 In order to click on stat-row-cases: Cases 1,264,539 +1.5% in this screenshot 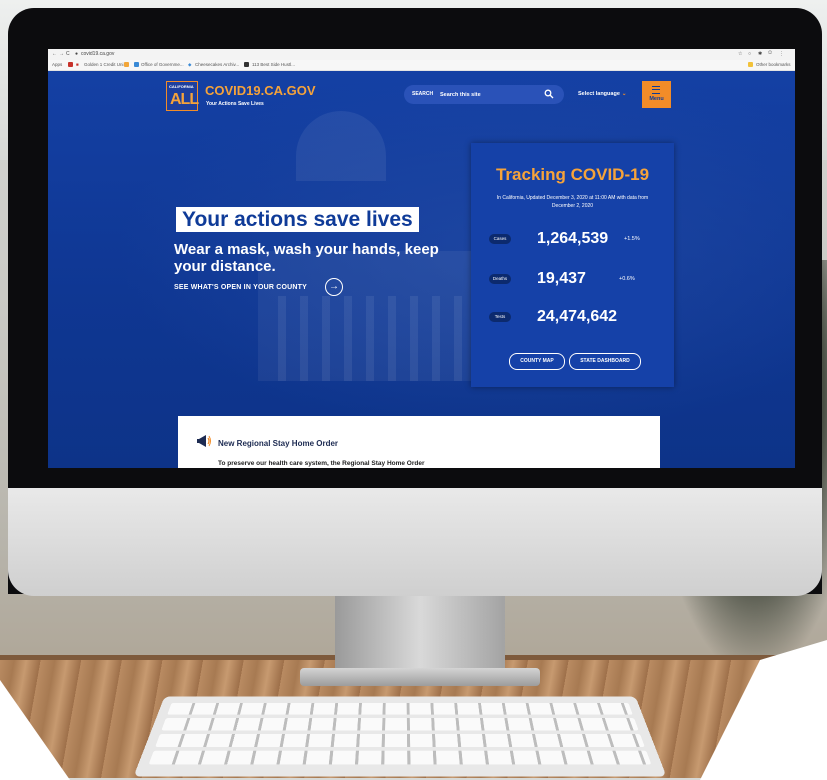, I will do `click(579, 240)`.